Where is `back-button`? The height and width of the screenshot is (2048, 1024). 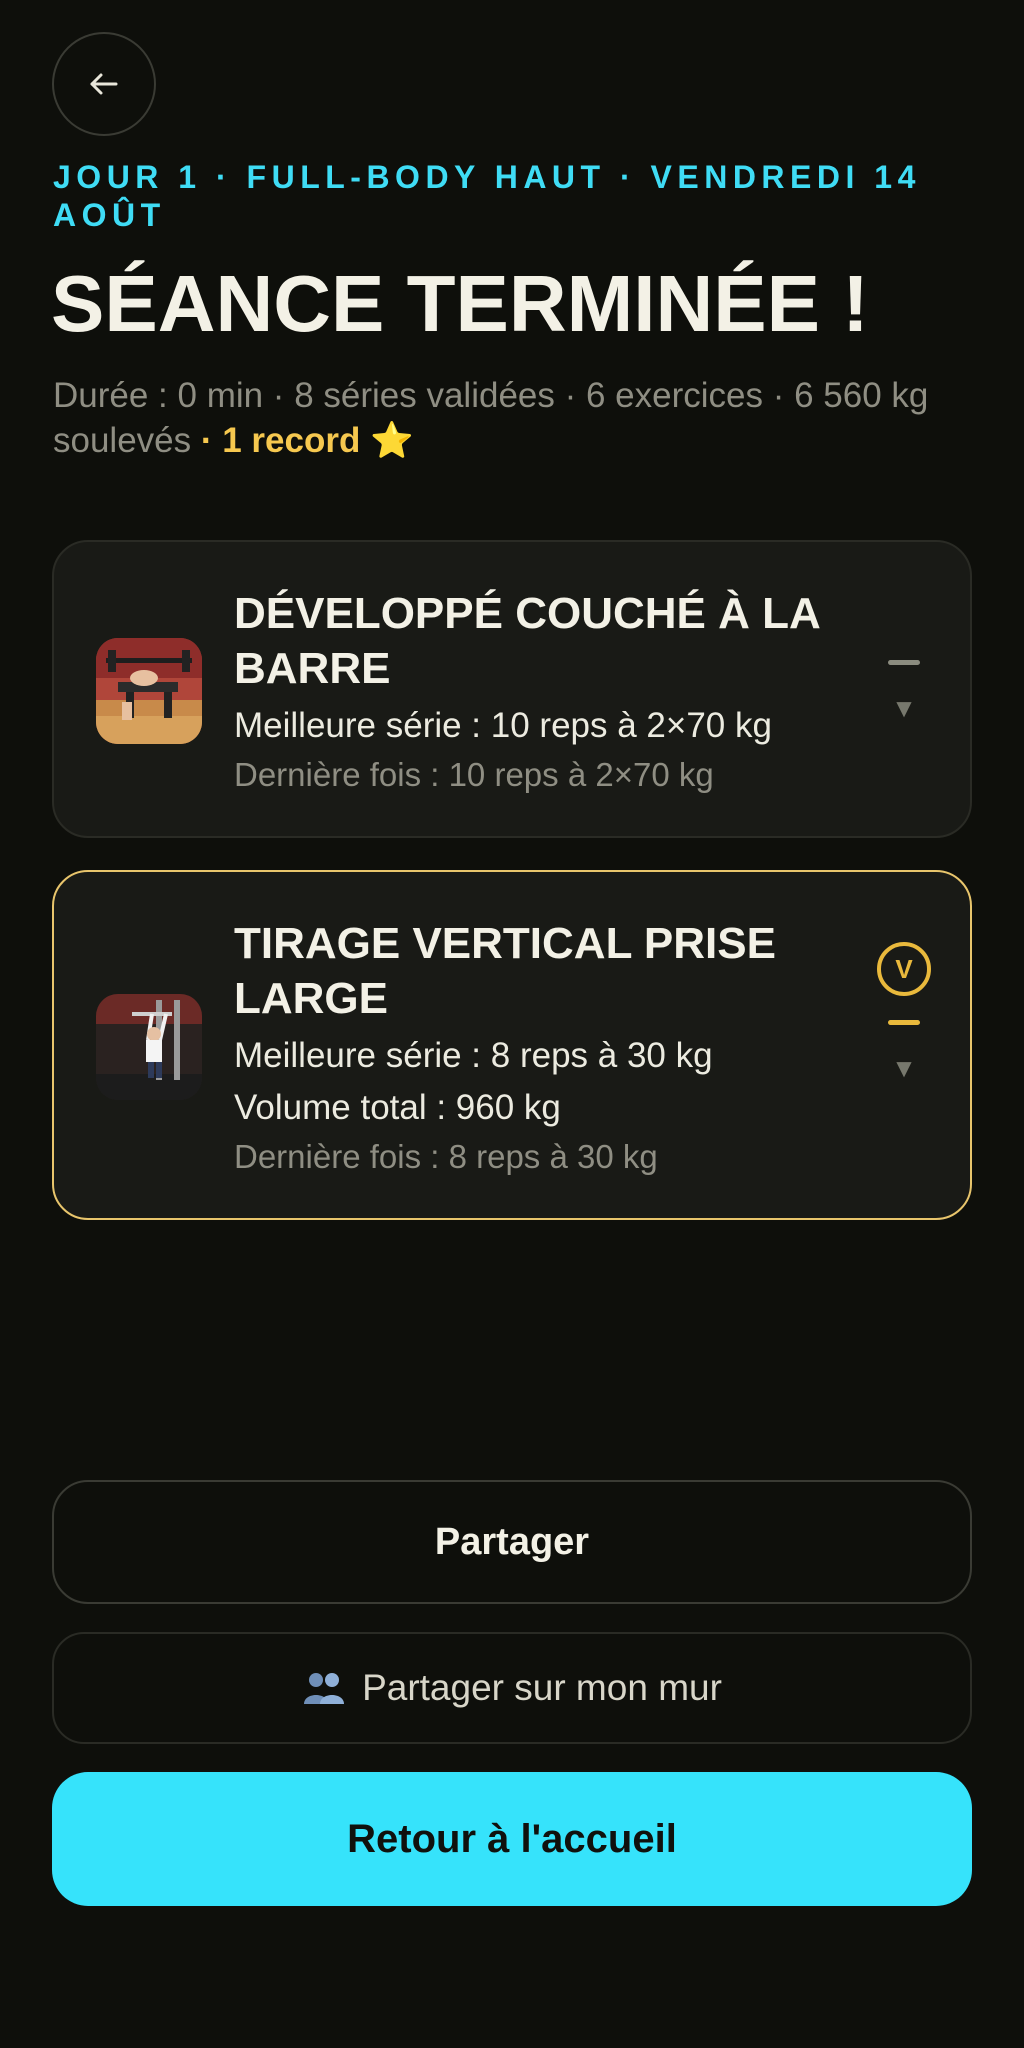
back-button is located at coordinates (104, 84).